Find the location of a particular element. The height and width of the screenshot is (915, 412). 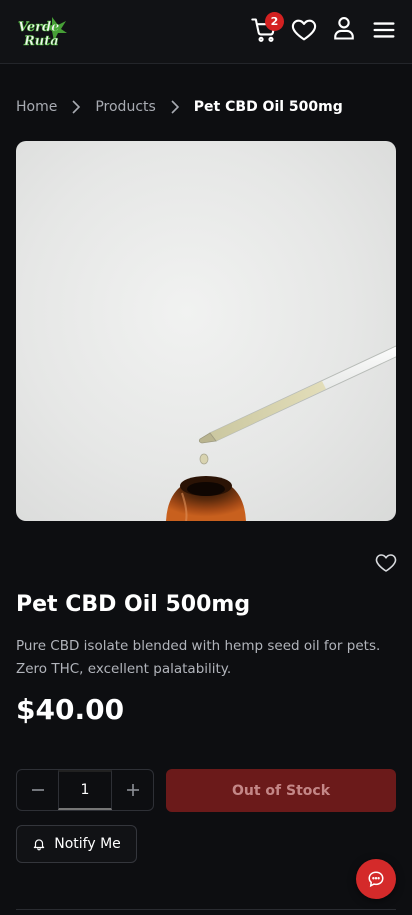

chat-button is located at coordinates (376, 879).